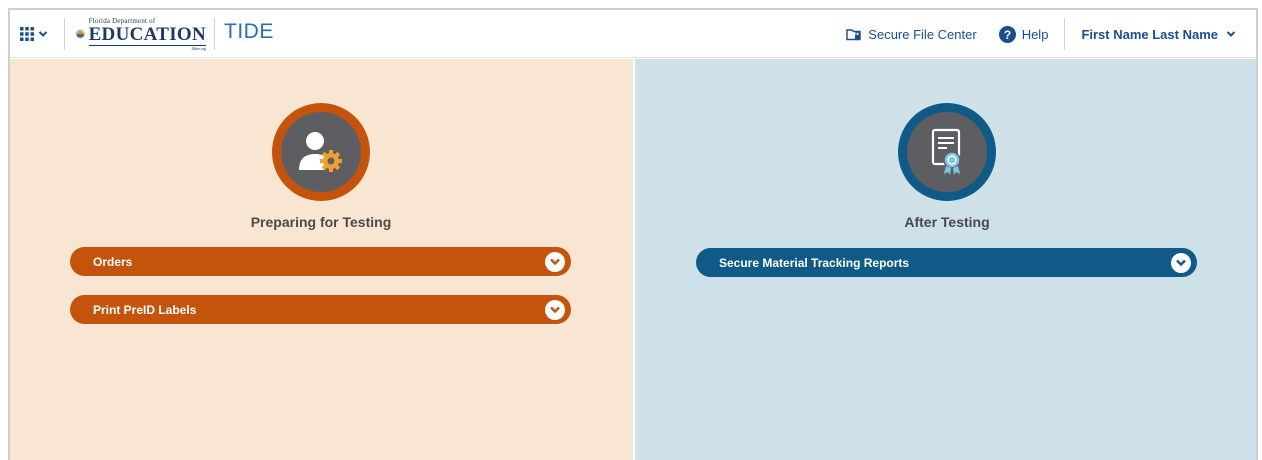 The image size is (1262, 460). What do you see at coordinates (113, 261) in the screenshot?
I see `accordion-label: Orders` at bounding box center [113, 261].